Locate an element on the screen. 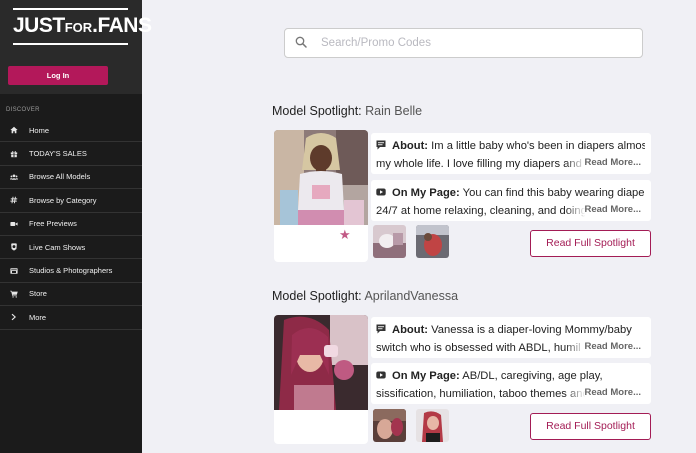  gift-icon is located at coordinates (14, 154).